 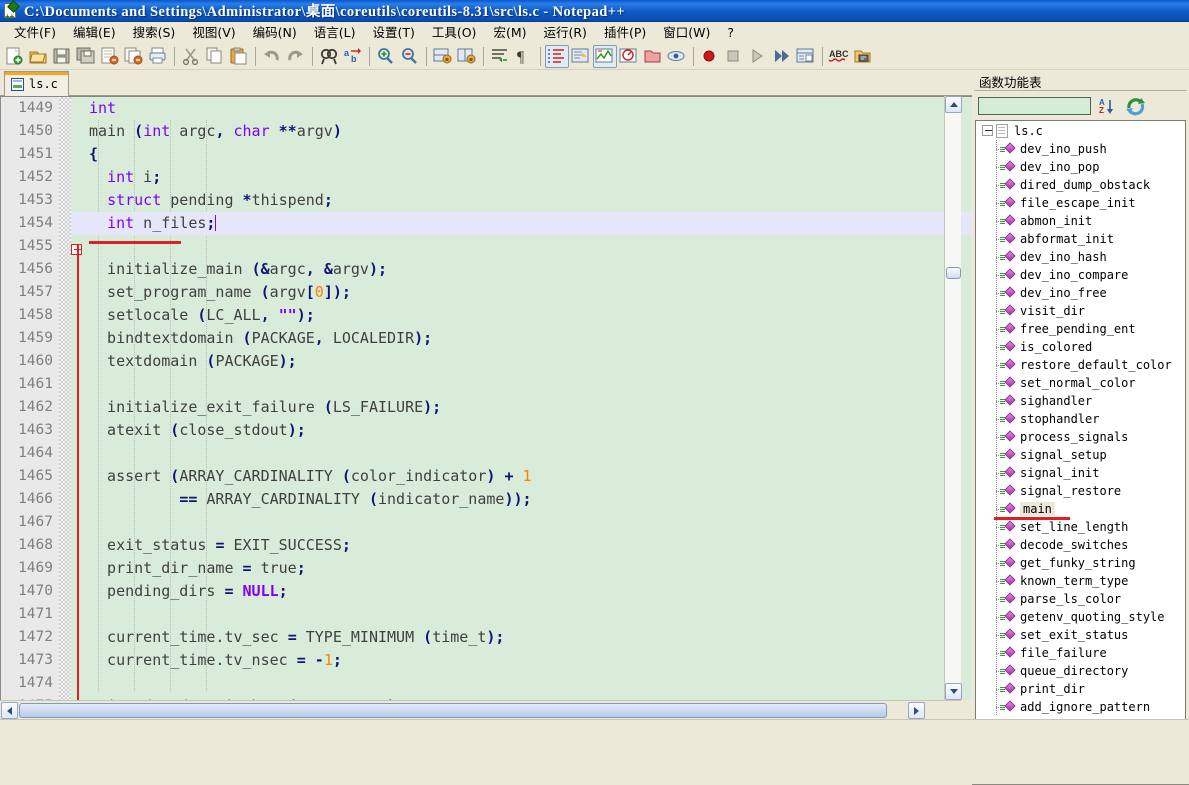 What do you see at coordinates (239, 56) in the screenshot?
I see `paste-icon` at bounding box center [239, 56].